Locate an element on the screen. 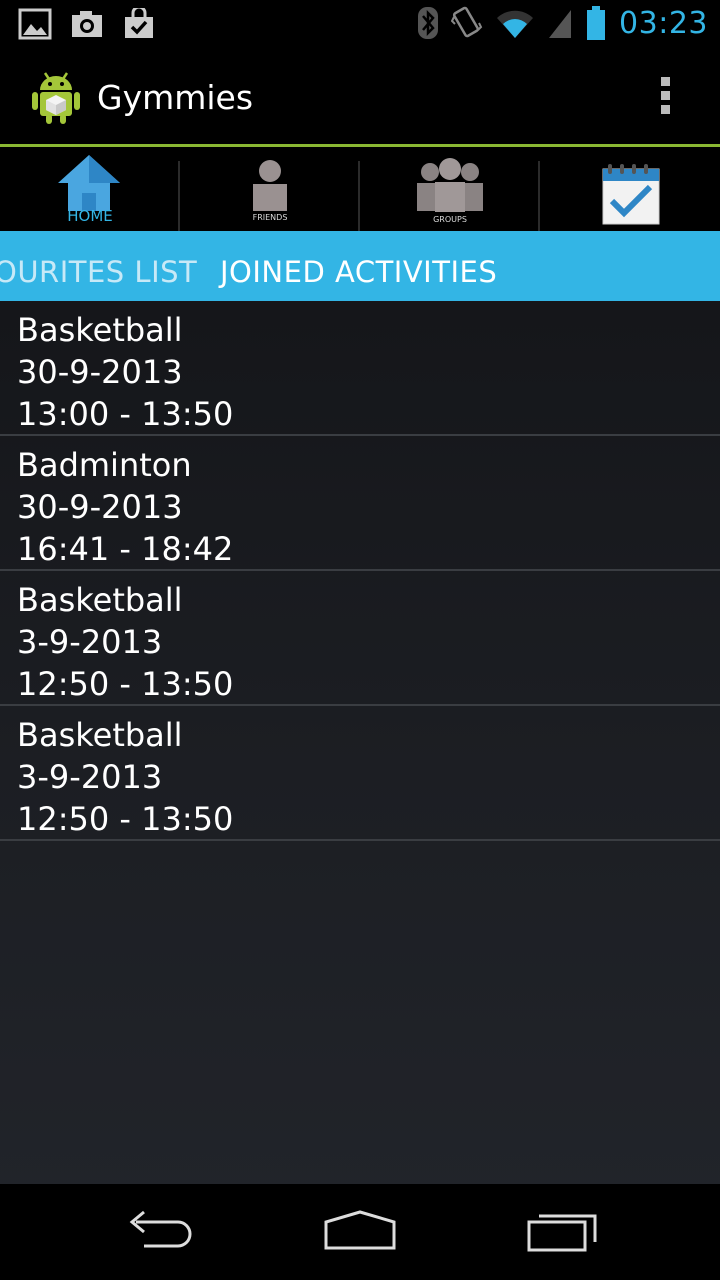 This screenshot has width=720, height=1280. notification-icons is located at coordinates (87, 24).